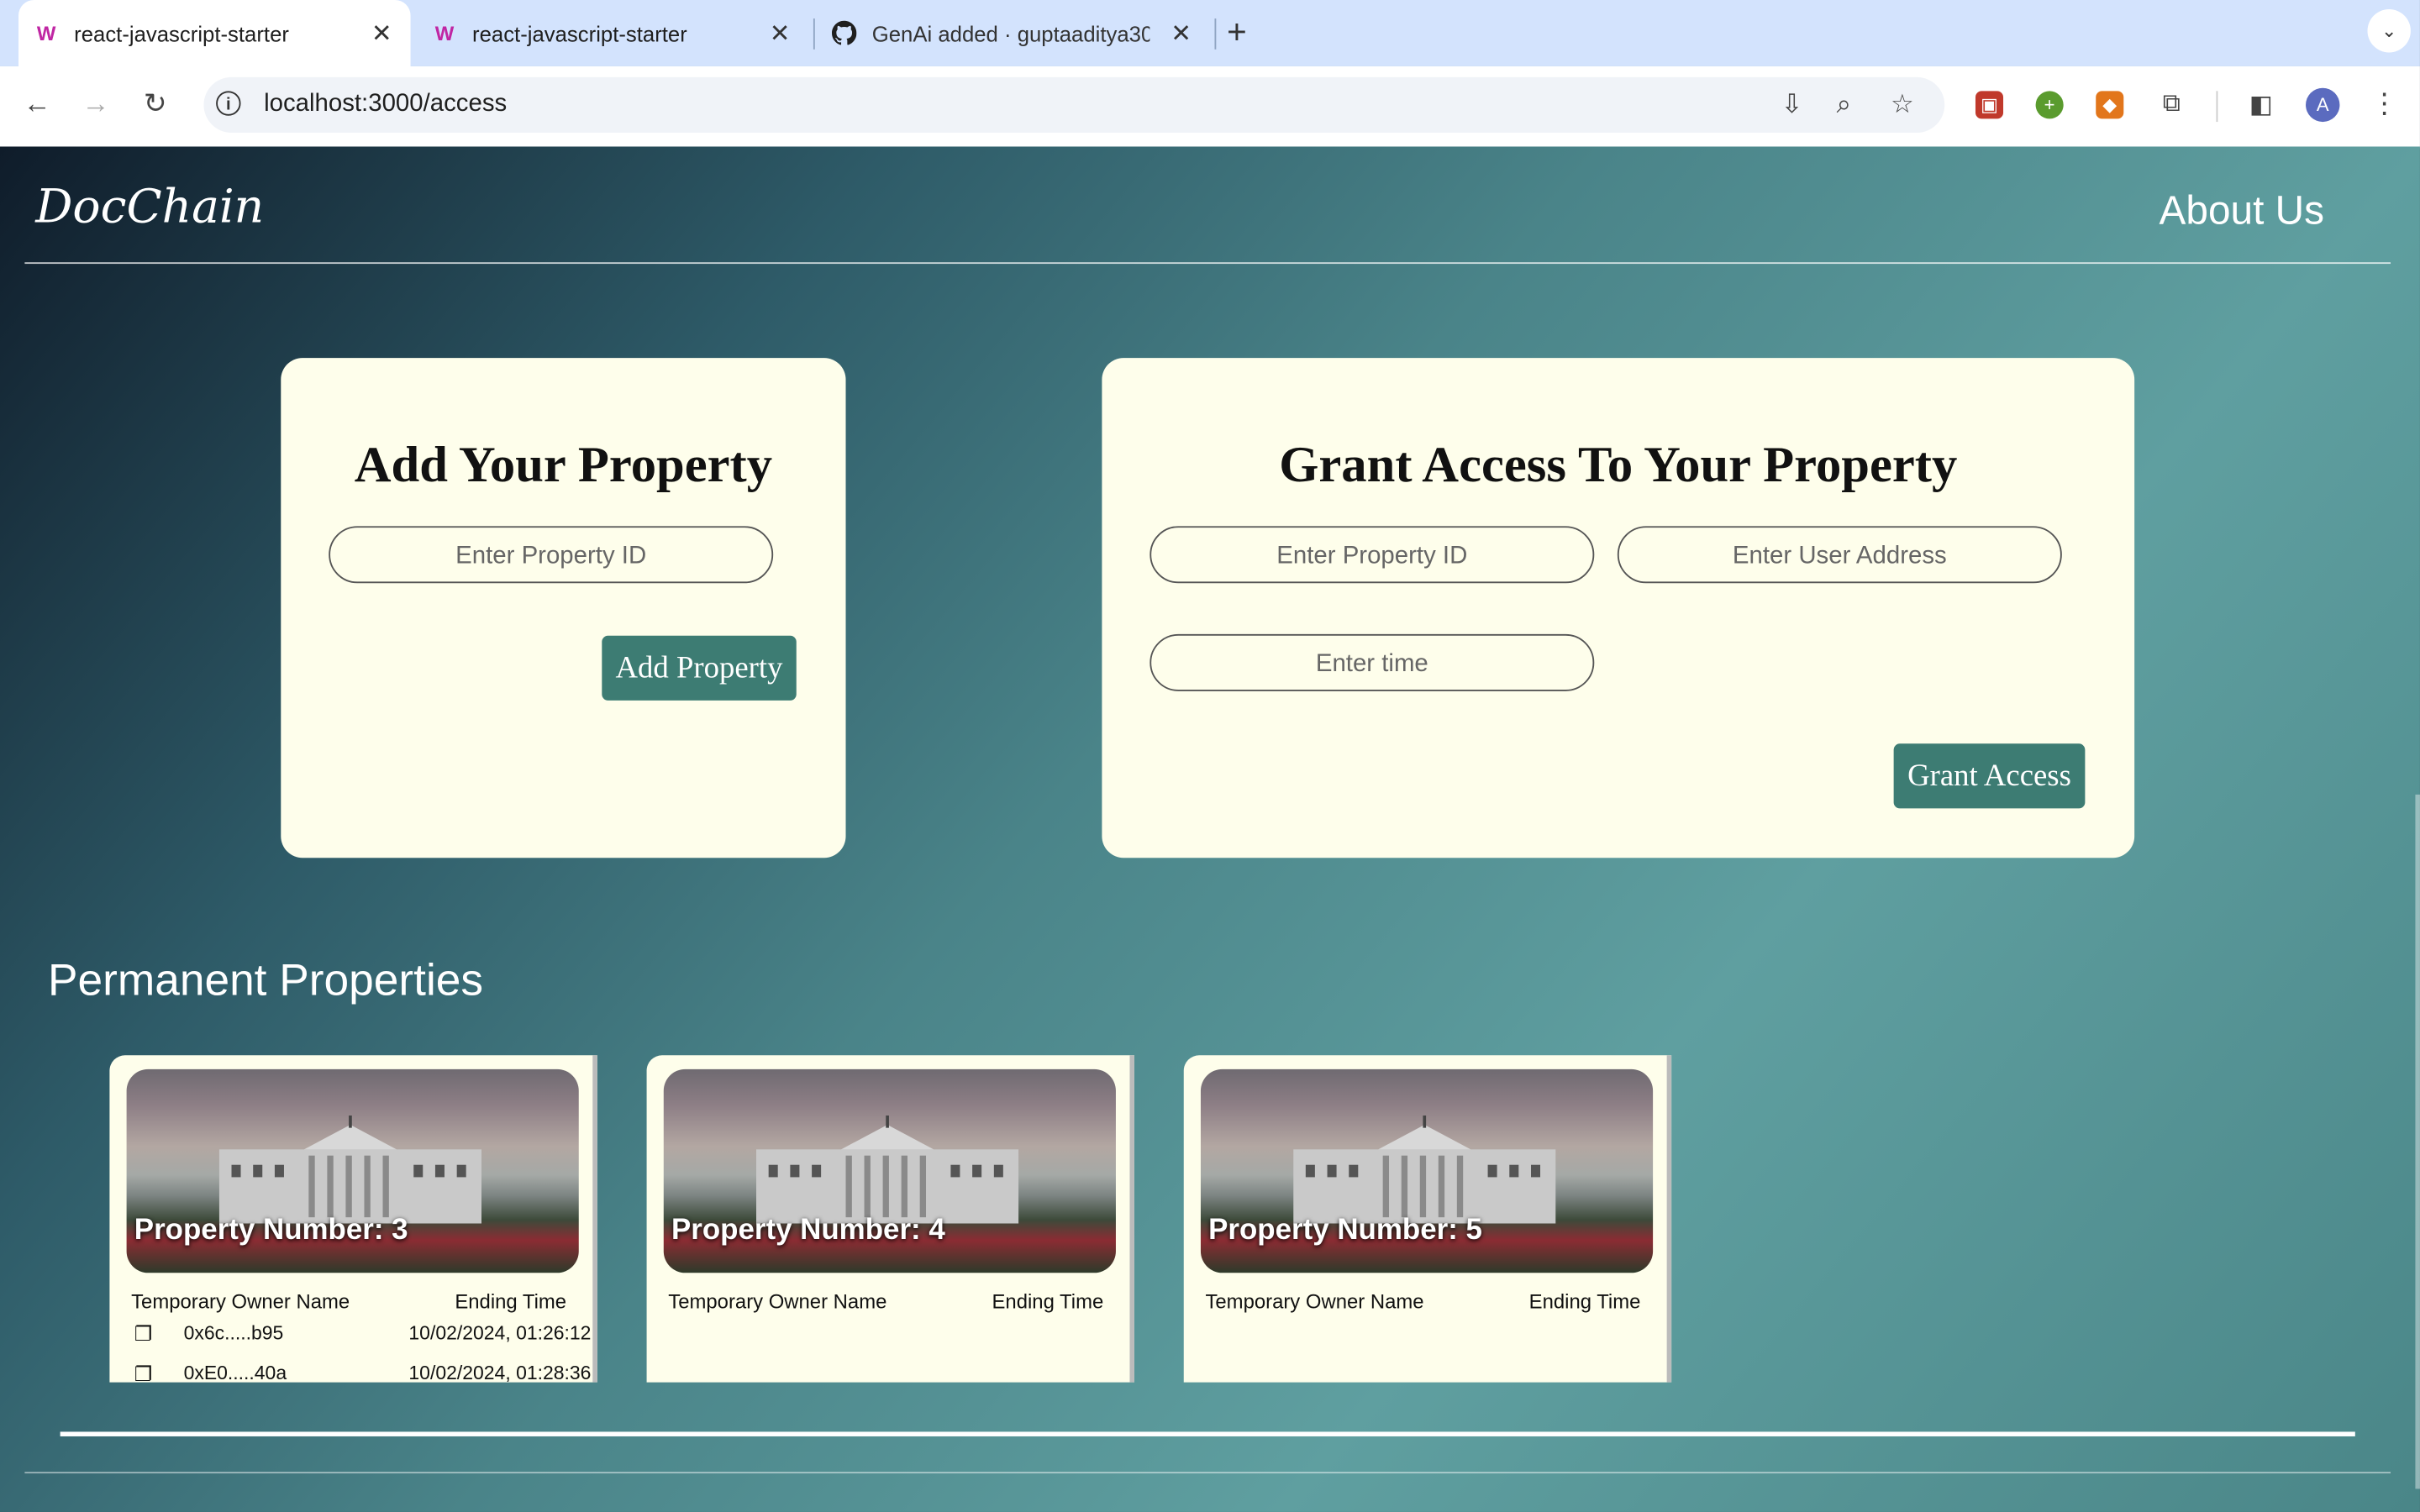 The image size is (2420, 1512). Describe the element at coordinates (1207, 1433) in the screenshot. I see `footer-divider` at that location.